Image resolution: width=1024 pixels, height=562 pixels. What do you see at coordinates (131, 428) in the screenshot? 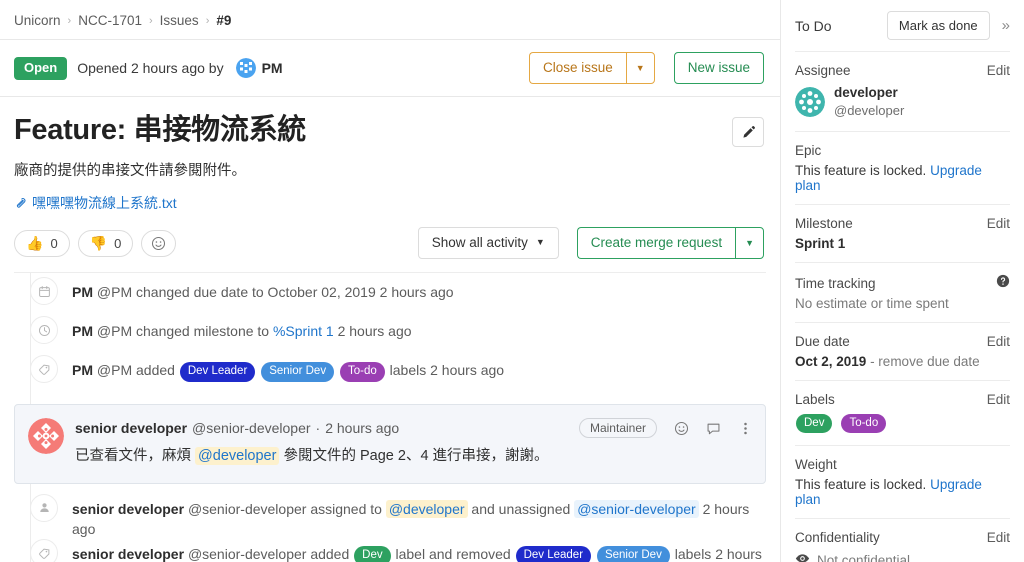
I see `comment-author: senior developer` at bounding box center [131, 428].